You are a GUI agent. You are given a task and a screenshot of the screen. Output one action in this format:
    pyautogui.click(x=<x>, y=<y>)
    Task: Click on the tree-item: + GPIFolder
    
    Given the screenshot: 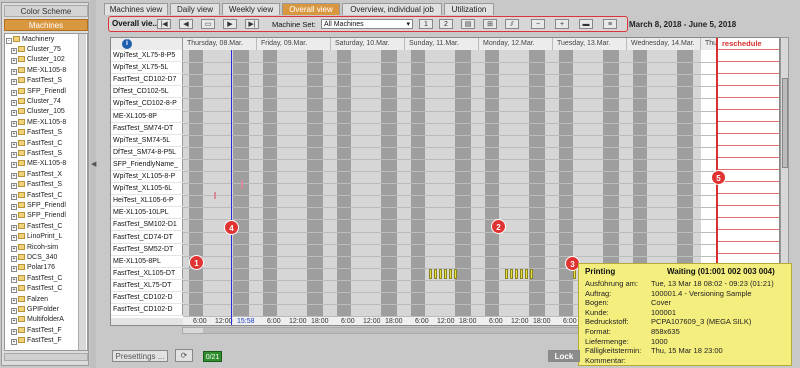 What is the action you would take?
    pyautogui.click(x=35, y=309)
    